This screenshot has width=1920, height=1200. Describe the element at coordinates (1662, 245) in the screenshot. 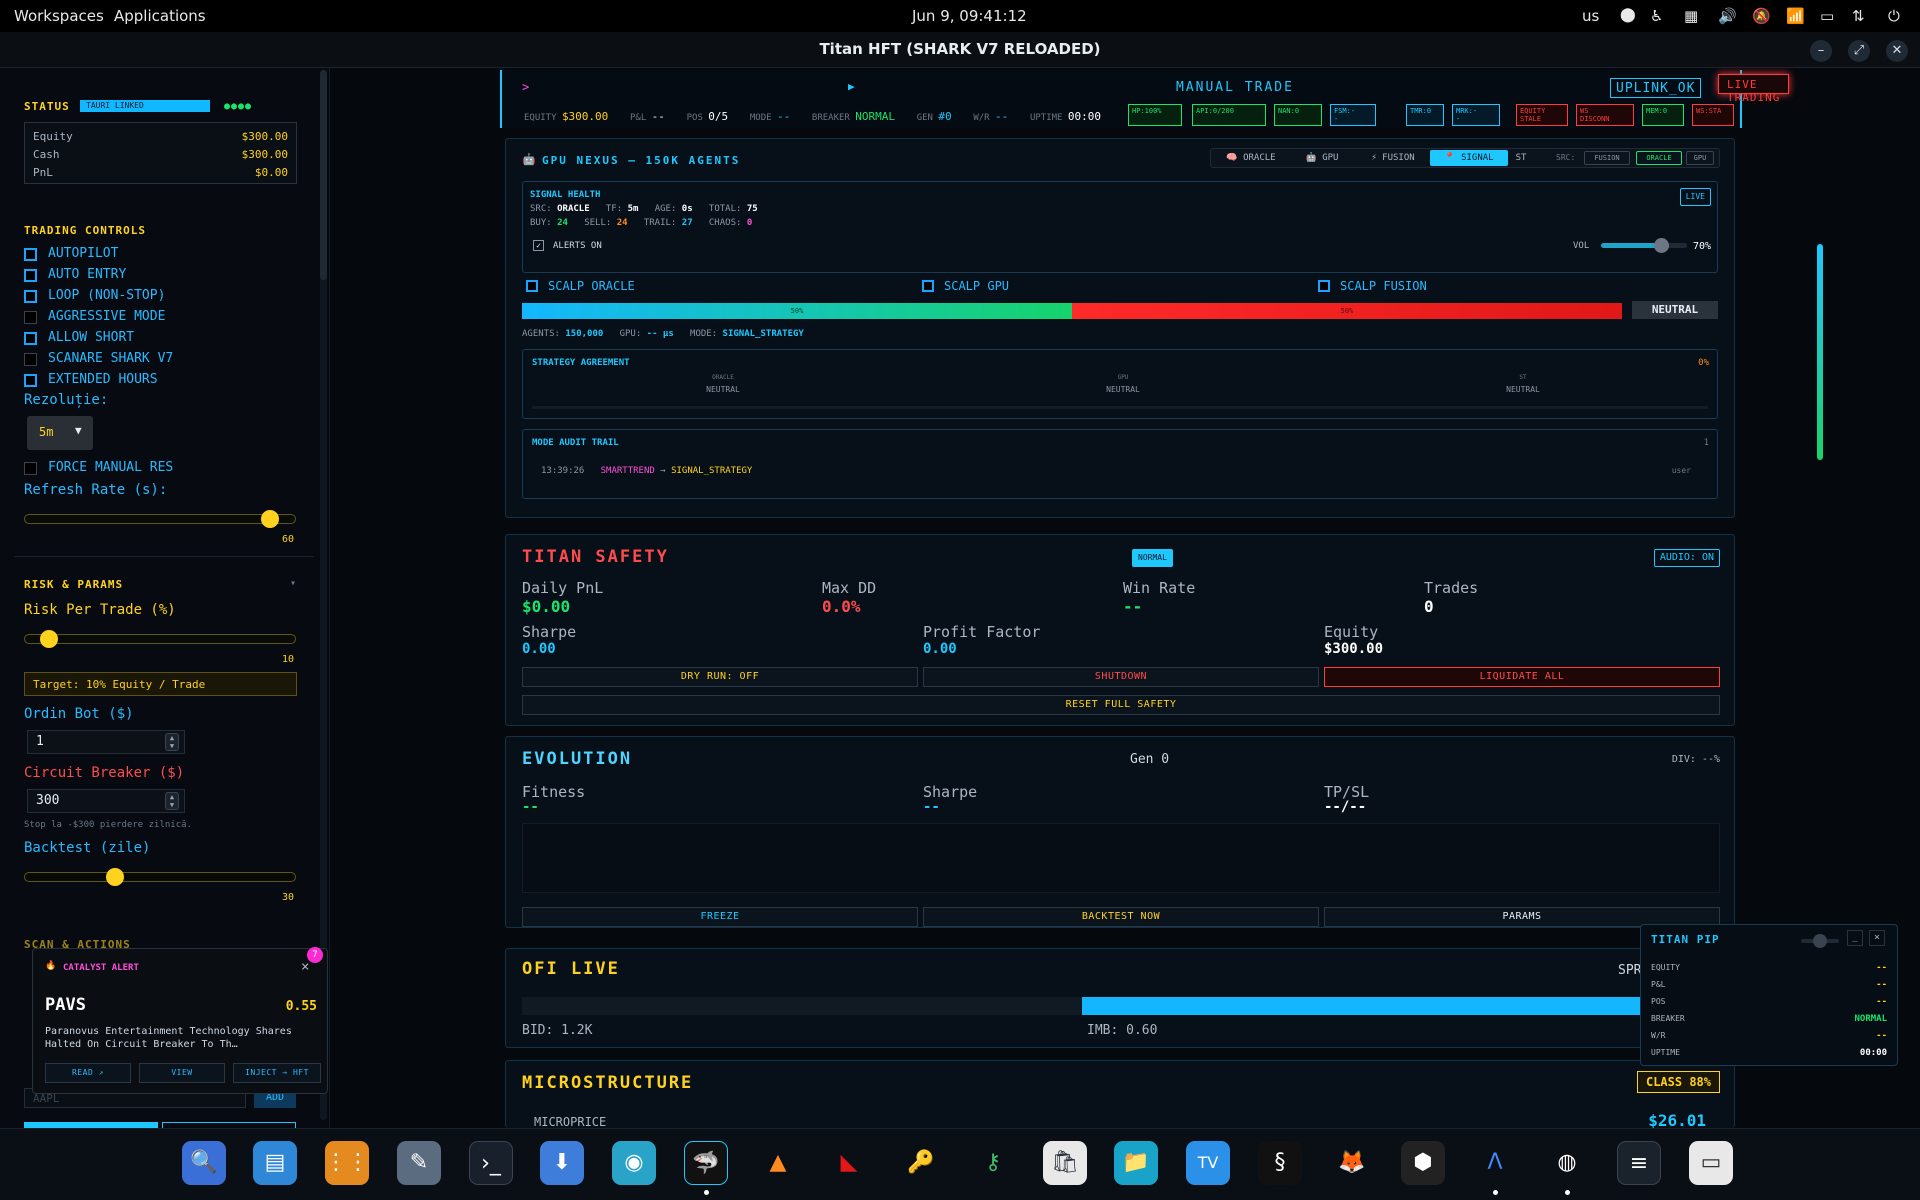

I see `vol-knob` at that location.